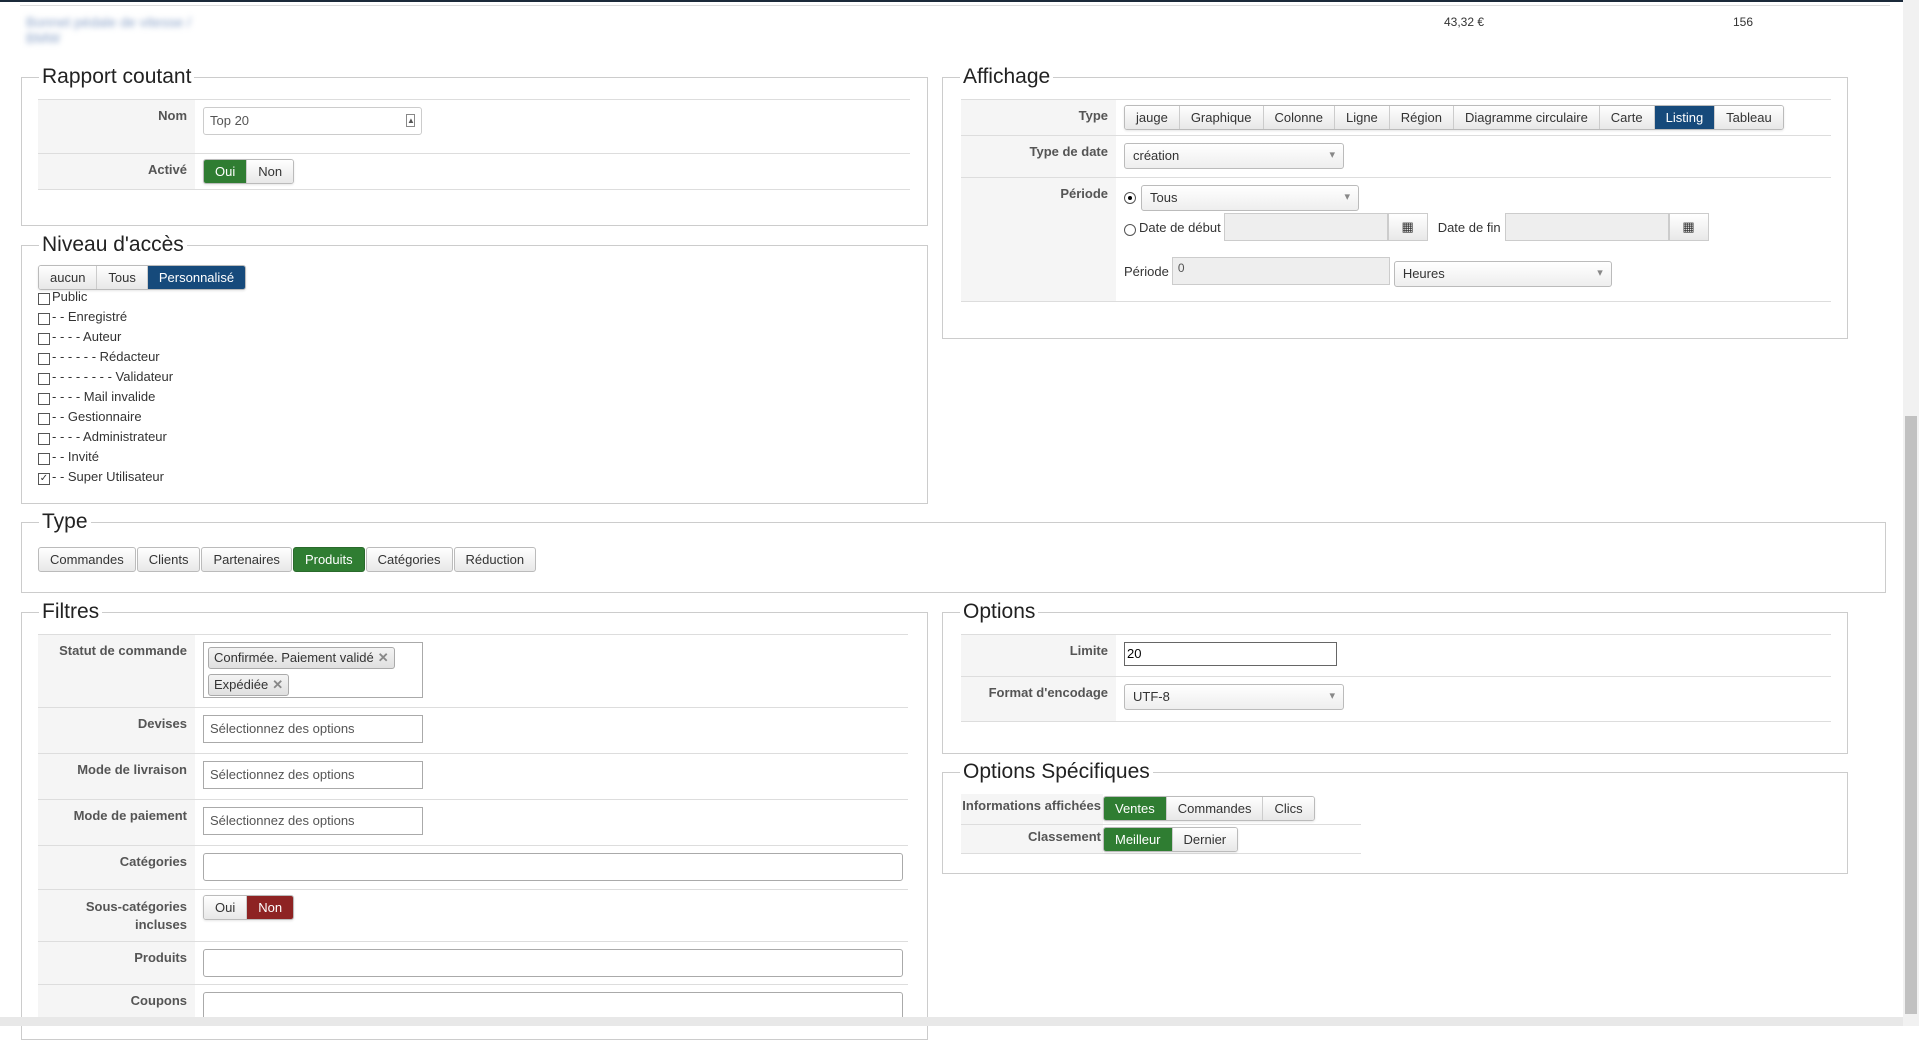 The width and height of the screenshot is (1919, 1040). What do you see at coordinates (1911, 715) in the screenshot?
I see `scrollbar-thumb` at bounding box center [1911, 715].